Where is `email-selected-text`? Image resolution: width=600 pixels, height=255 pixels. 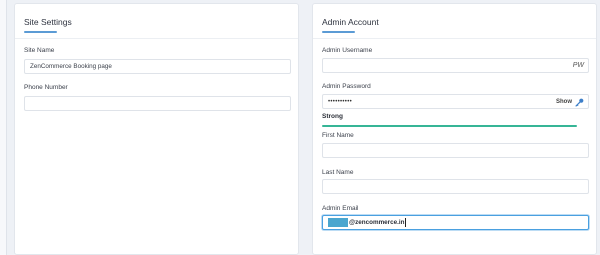
email-selected-text is located at coordinates (338, 222).